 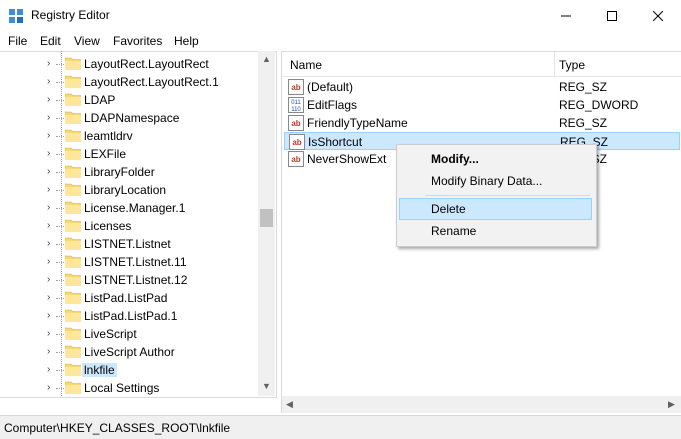 I want to click on title-bar: Registry Editor, so click(x=340, y=15).